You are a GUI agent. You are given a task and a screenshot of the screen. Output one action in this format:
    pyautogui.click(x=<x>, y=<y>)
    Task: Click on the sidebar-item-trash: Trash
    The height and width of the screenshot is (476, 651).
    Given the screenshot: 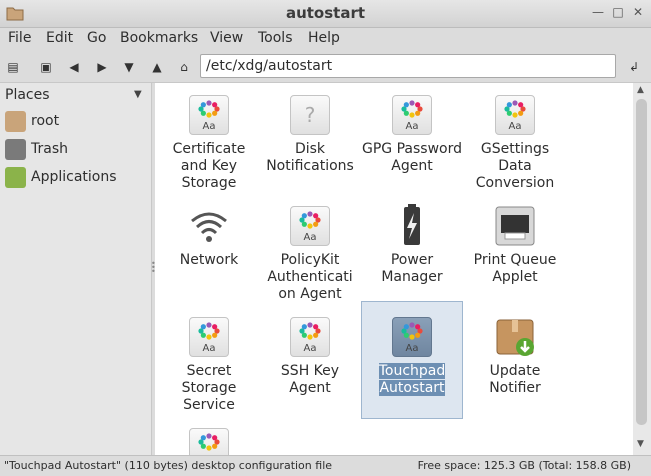 What is the action you would take?
    pyautogui.click(x=76, y=150)
    